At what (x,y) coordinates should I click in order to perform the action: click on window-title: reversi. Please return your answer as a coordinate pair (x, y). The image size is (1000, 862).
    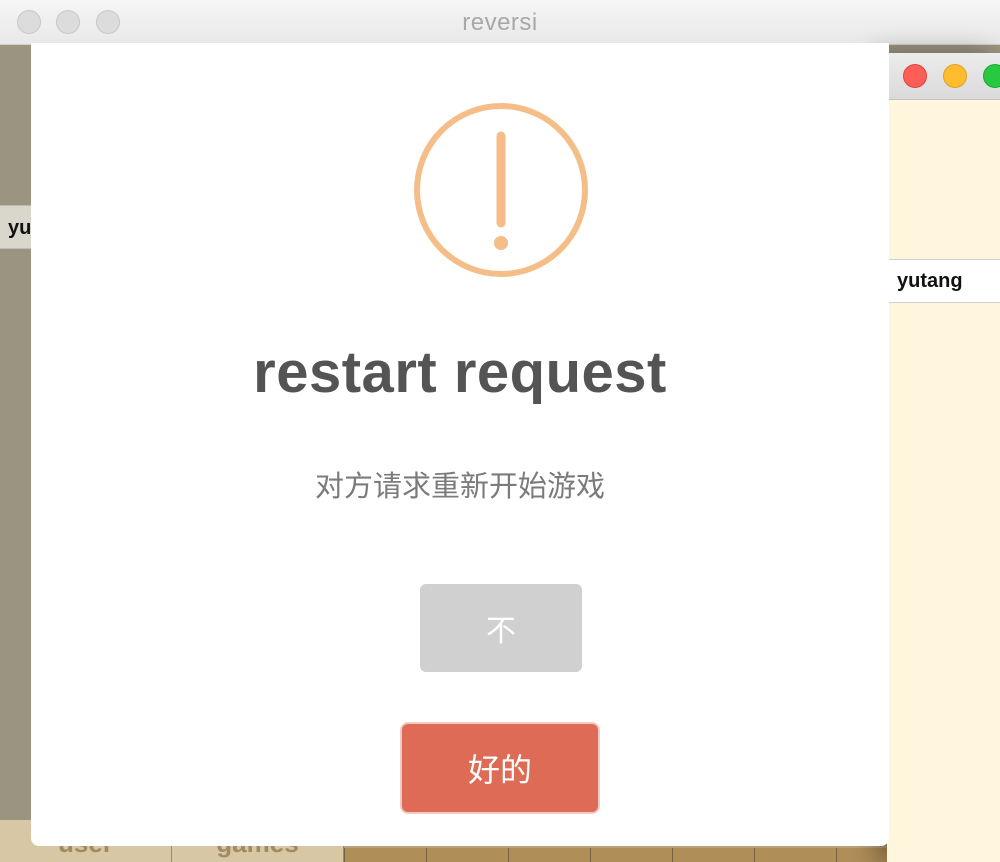
    Looking at the image, I should click on (500, 22).